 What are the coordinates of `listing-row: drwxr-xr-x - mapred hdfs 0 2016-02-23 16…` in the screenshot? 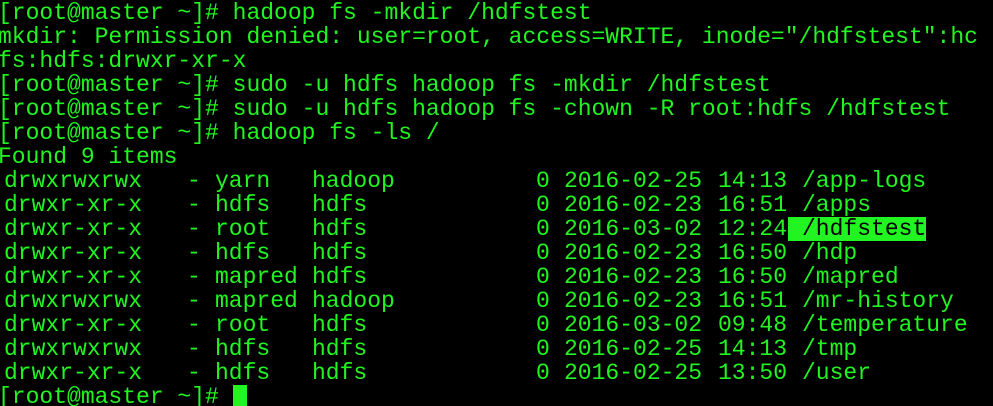 It's located at (496, 277).